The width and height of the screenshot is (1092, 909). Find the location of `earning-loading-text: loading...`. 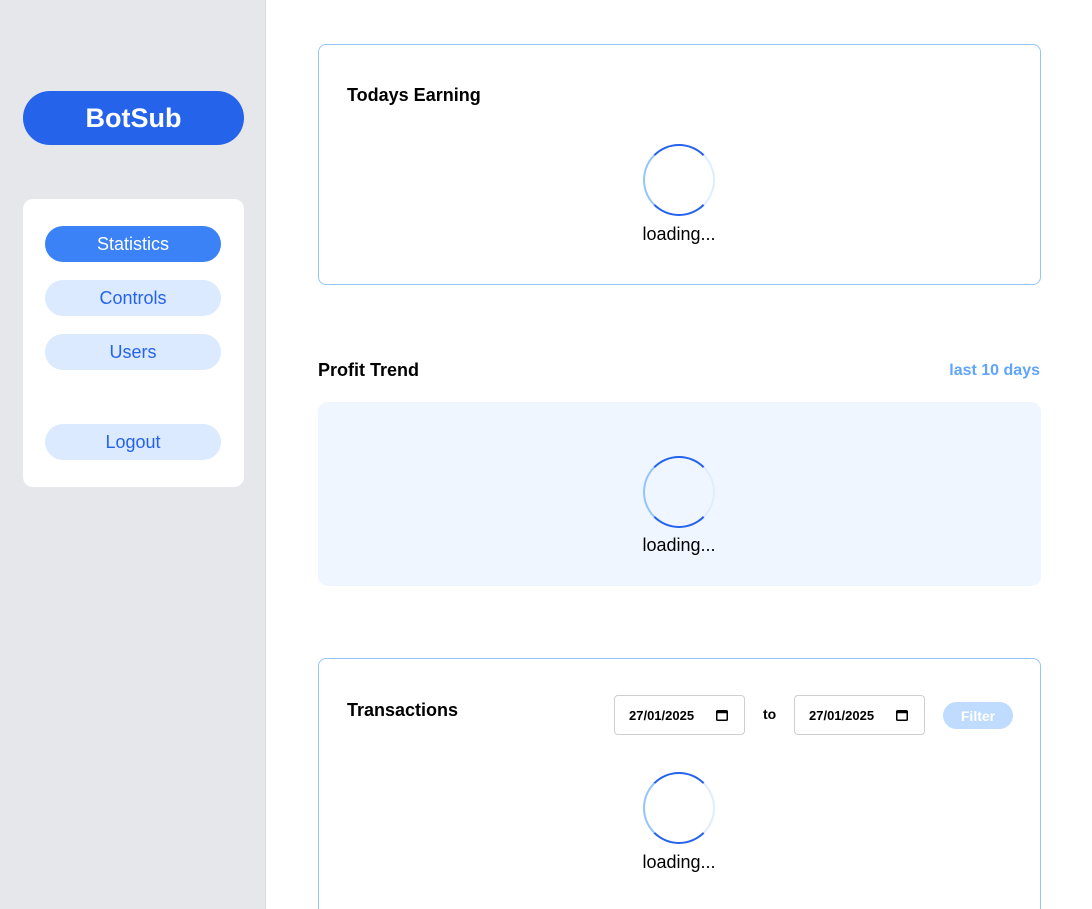

earning-loading-text: loading... is located at coordinates (679, 234).